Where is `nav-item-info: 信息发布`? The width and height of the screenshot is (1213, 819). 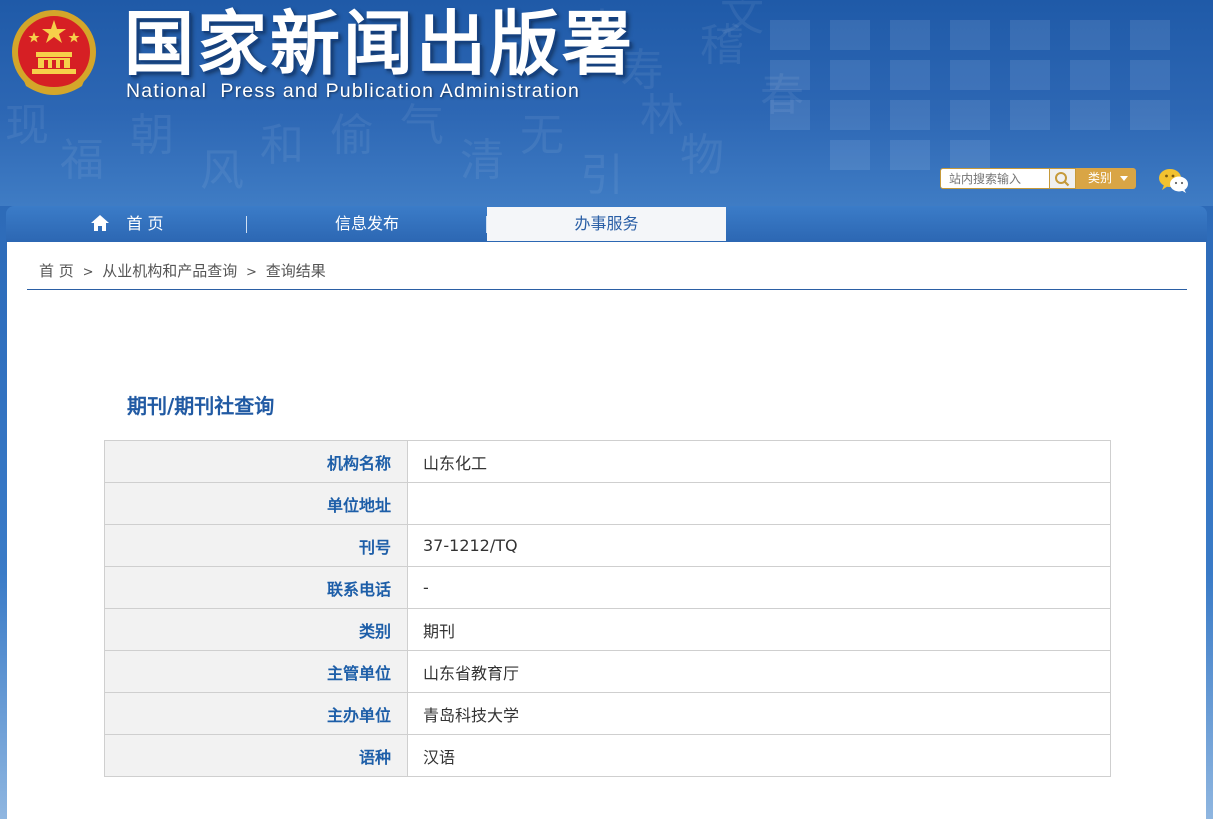
nav-item-info: 信息发布 is located at coordinates (367, 224).